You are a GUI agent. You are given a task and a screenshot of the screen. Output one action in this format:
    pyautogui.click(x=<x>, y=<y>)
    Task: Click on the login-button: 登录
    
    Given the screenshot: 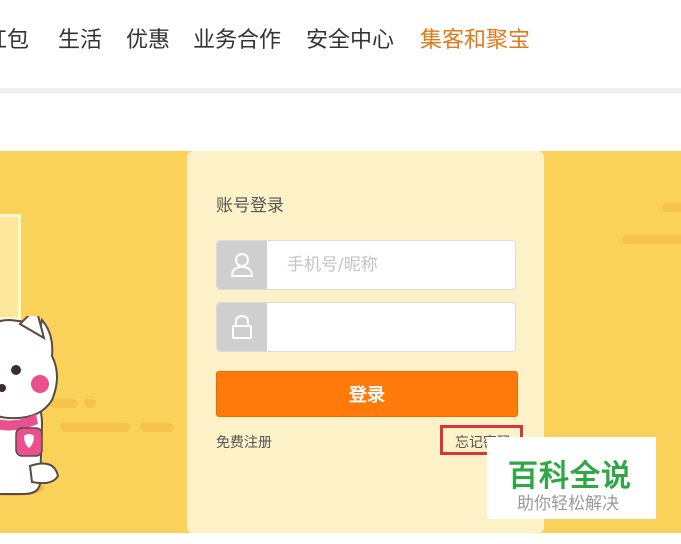 What is the action you would take?
    pyautogui.click(x=367, y=394)
    